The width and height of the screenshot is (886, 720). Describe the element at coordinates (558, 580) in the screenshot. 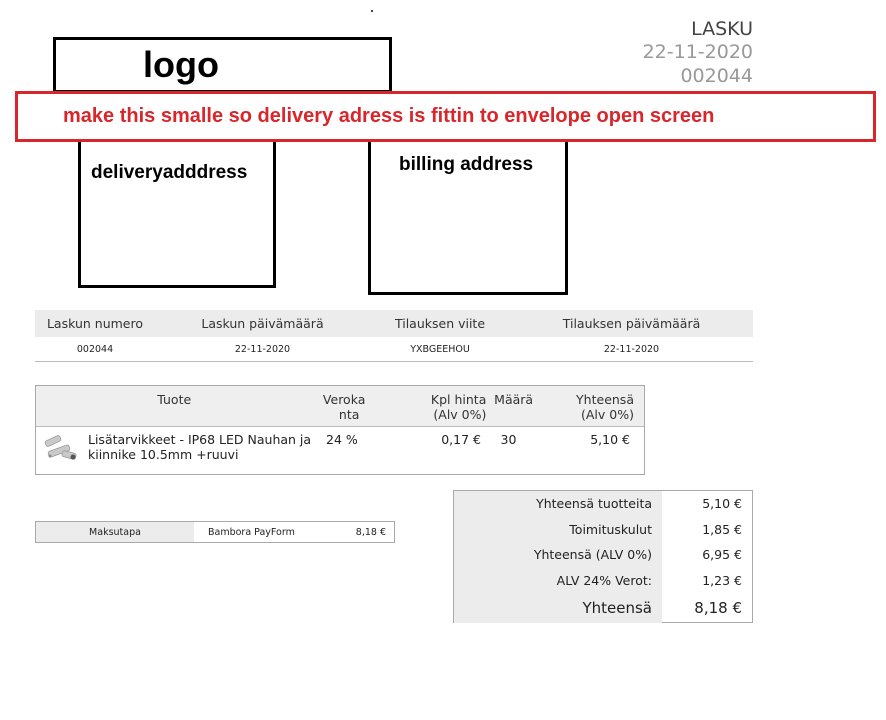

I see `totals-label: ALV 24% Verot:` at that location.